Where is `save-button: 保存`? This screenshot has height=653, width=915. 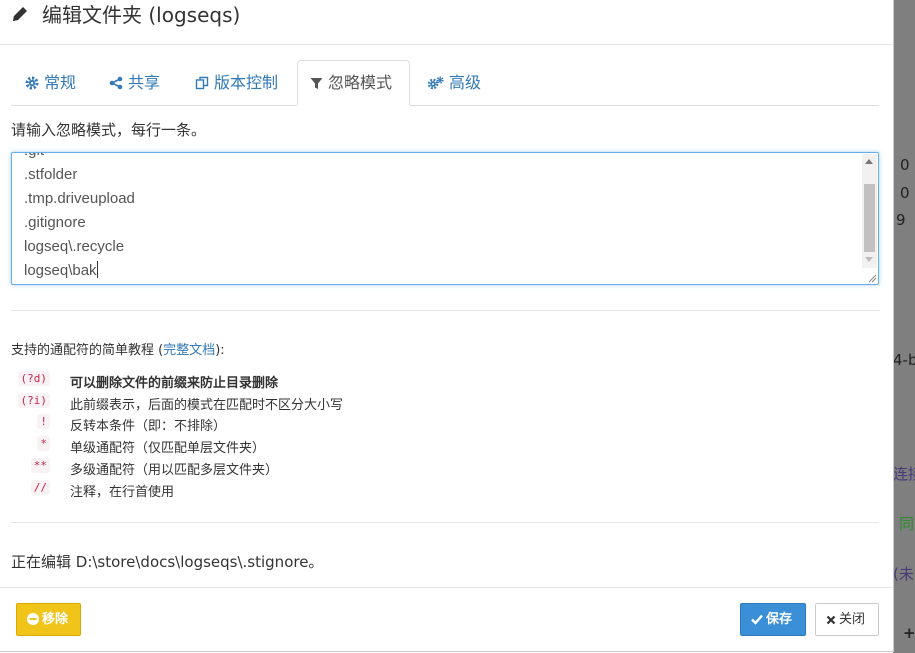 save-button: 保存 is located at coordinates (773, 619).